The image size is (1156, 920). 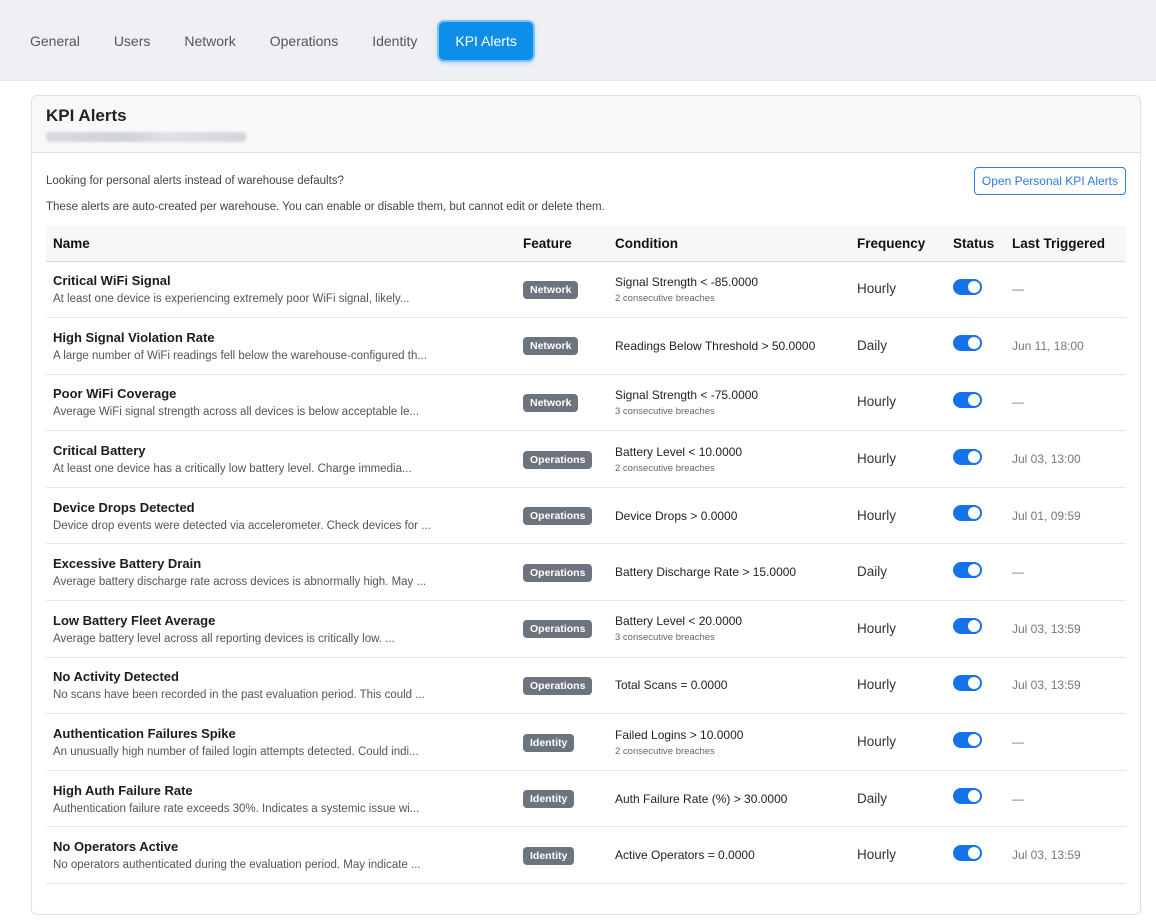 I want to click on last-triggered-value: Jun 11, 18:00, so click(x=1048, y=345).